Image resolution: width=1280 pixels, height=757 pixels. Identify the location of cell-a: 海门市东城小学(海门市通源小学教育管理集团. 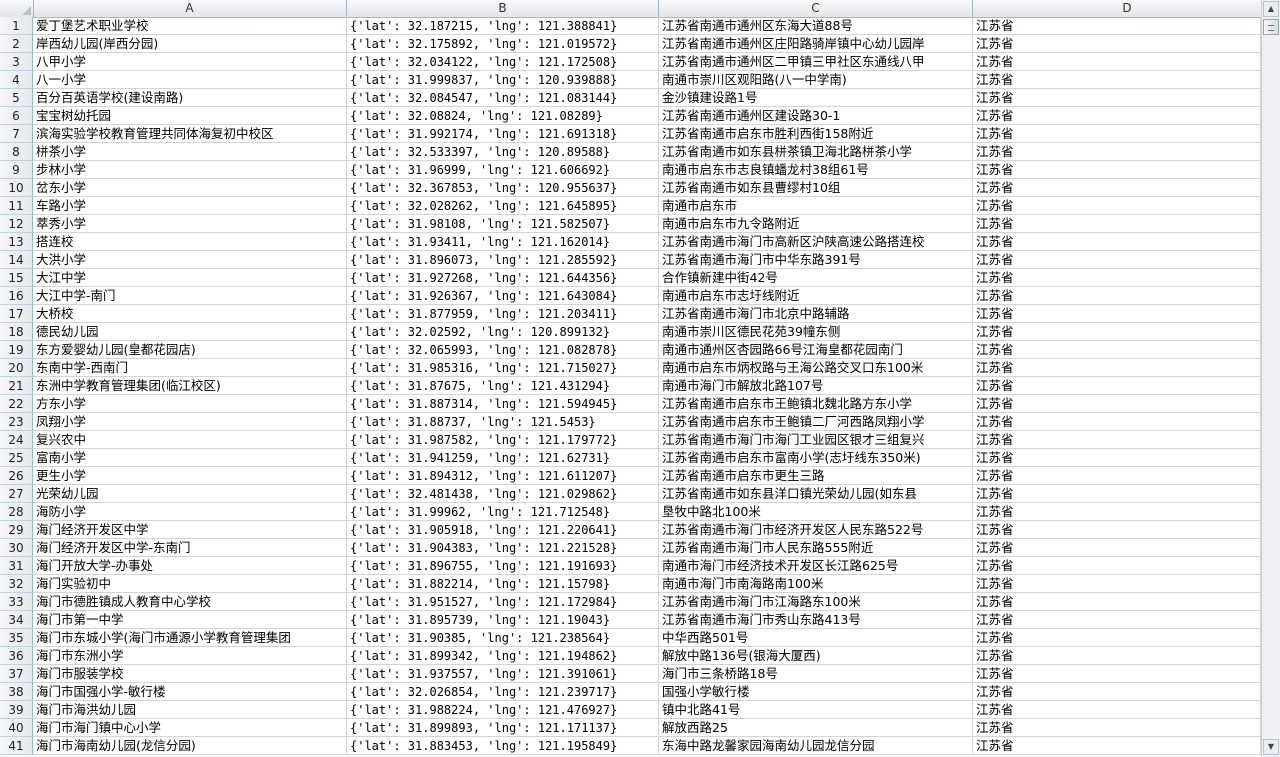
(190, 638).